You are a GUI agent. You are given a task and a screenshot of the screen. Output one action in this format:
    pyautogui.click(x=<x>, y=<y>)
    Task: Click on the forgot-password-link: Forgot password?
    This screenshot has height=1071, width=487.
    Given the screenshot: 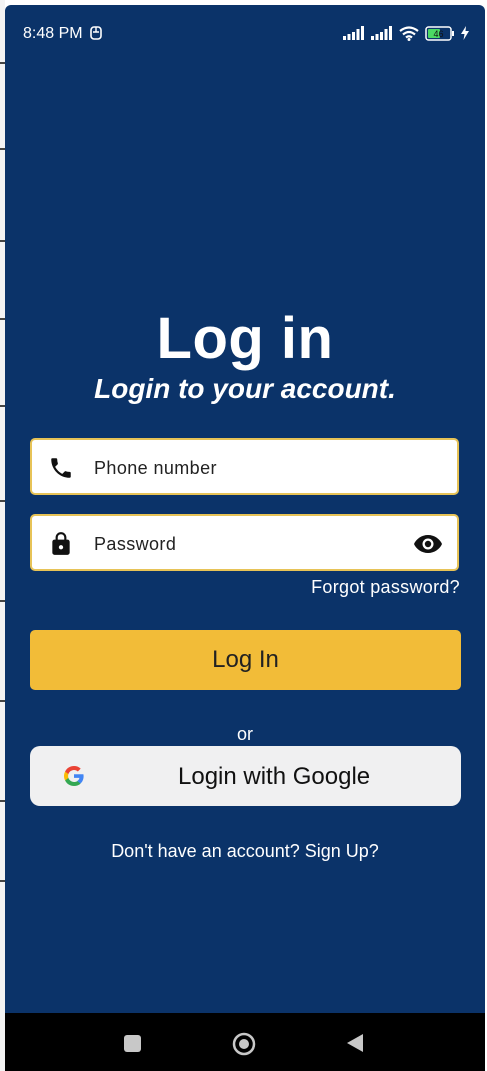 What is the action you would take?
    pyautogui.click(x=385, y=587)
    